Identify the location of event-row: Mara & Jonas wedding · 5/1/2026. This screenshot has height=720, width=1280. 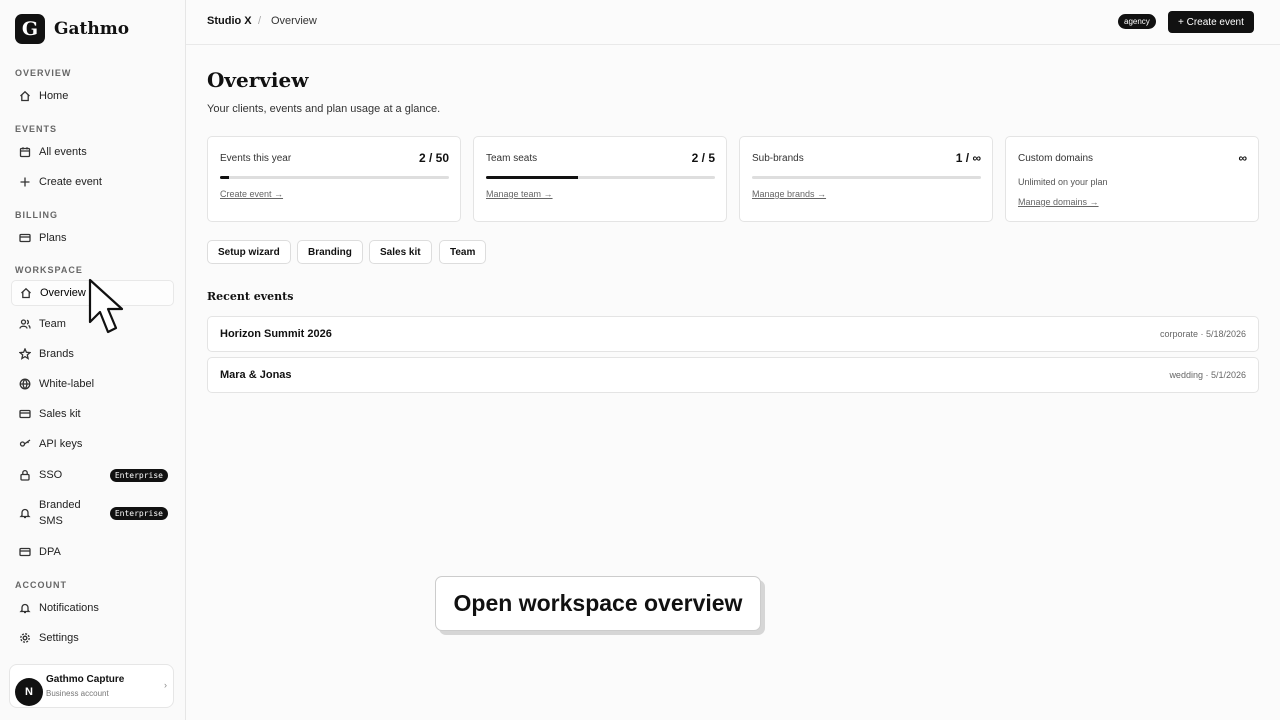
(733, 375).